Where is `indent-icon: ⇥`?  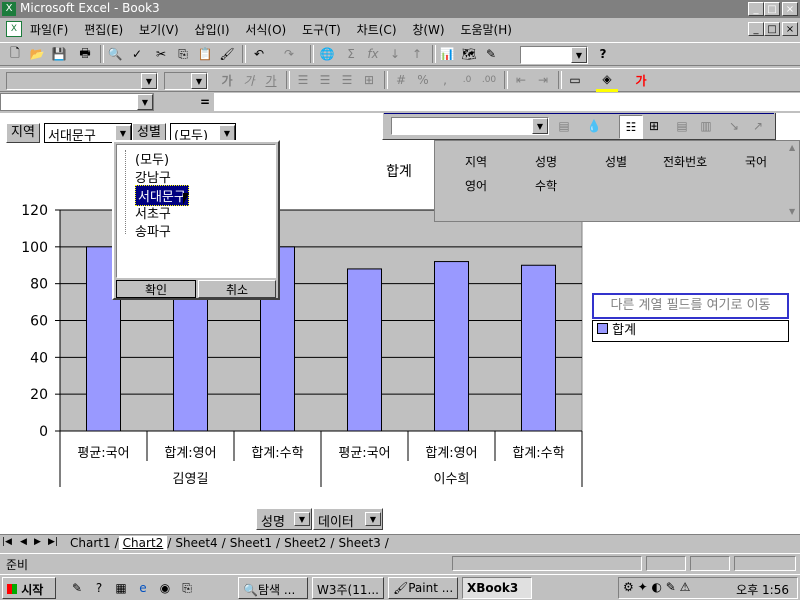
indent-icon: ⇥ is located at coordinates (543, 80).